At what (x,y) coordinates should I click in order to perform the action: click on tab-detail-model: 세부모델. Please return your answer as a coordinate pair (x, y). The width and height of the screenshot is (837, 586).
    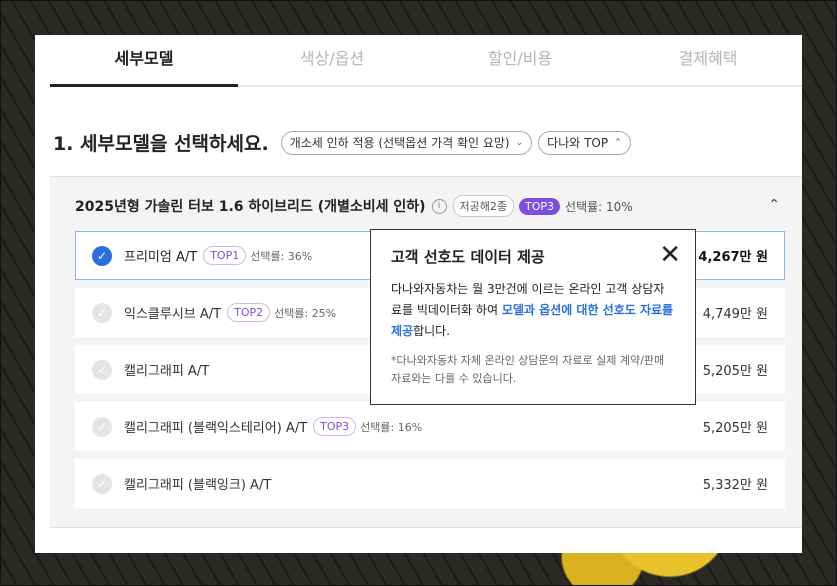
    Looking at the image, I should click on (144, 61).